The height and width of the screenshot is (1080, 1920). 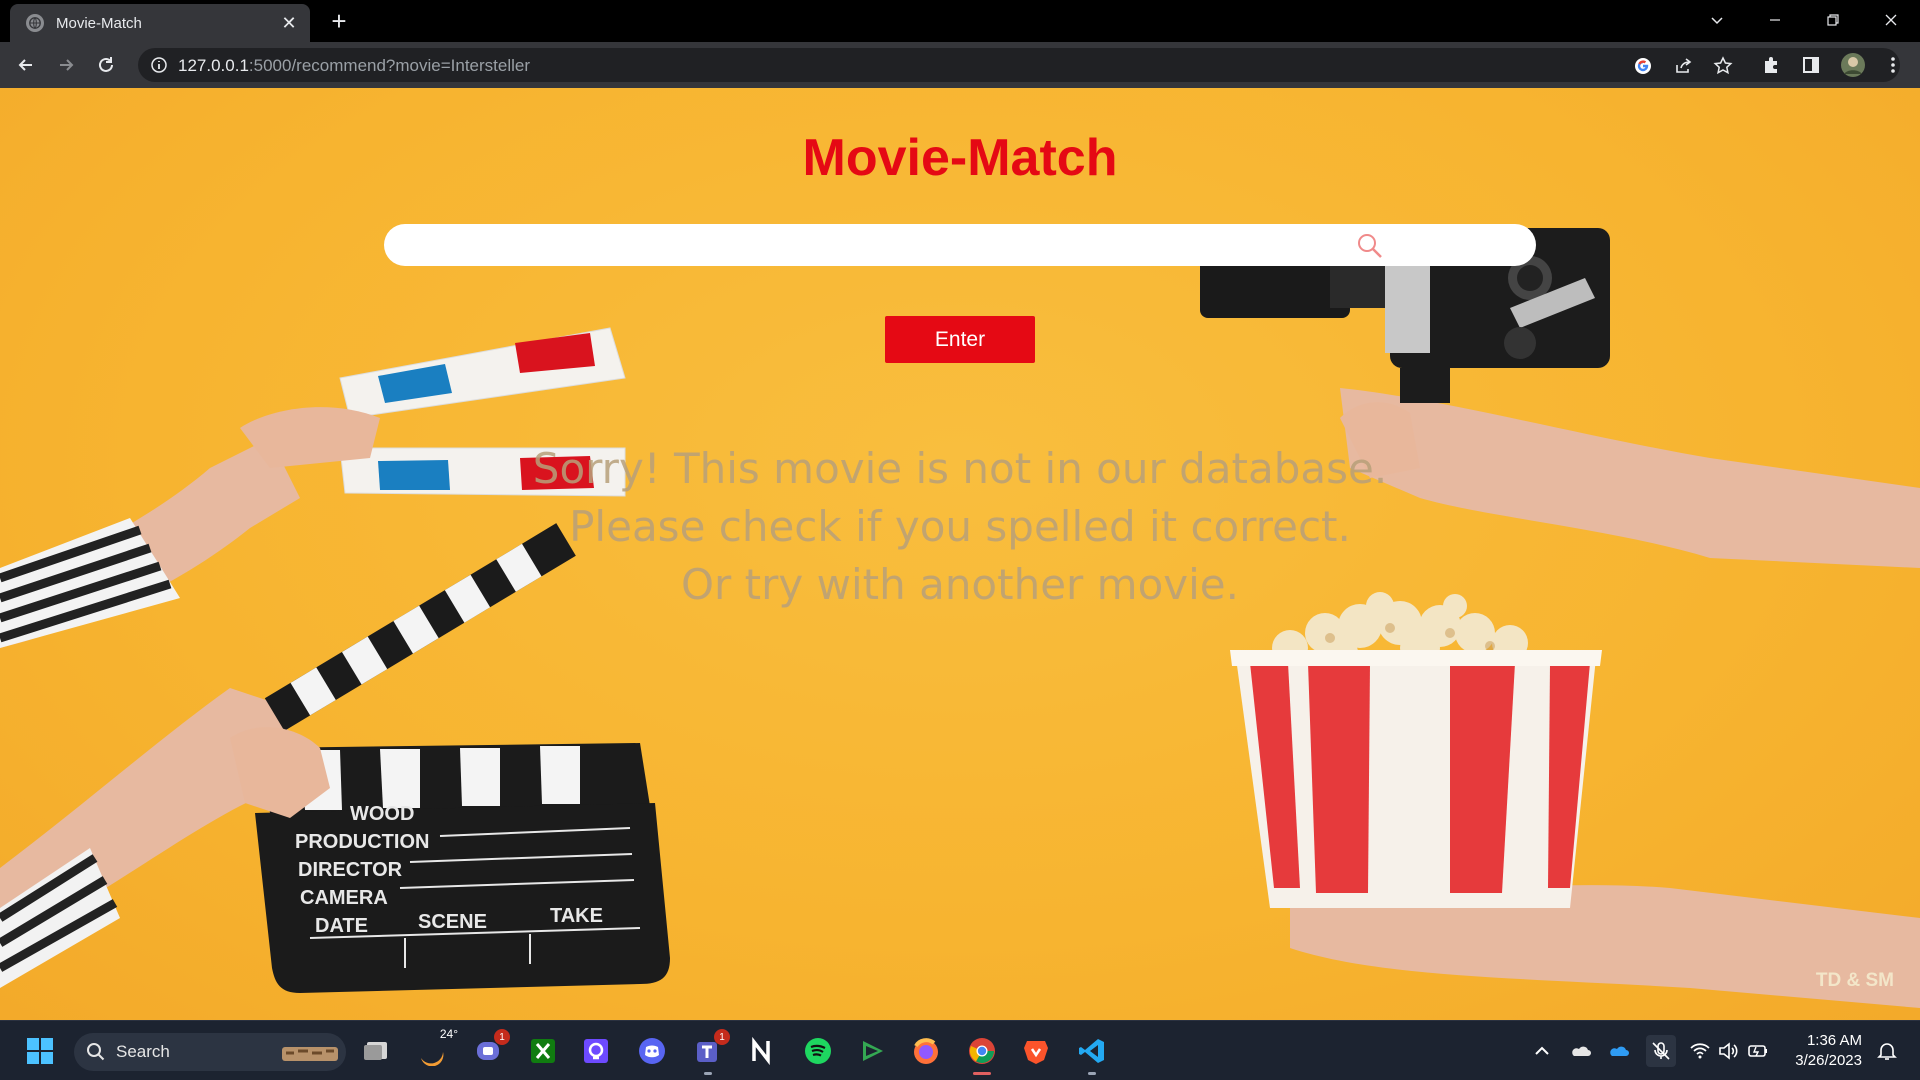 I want to click on spotify-icon, so click(x=818, y=1051).